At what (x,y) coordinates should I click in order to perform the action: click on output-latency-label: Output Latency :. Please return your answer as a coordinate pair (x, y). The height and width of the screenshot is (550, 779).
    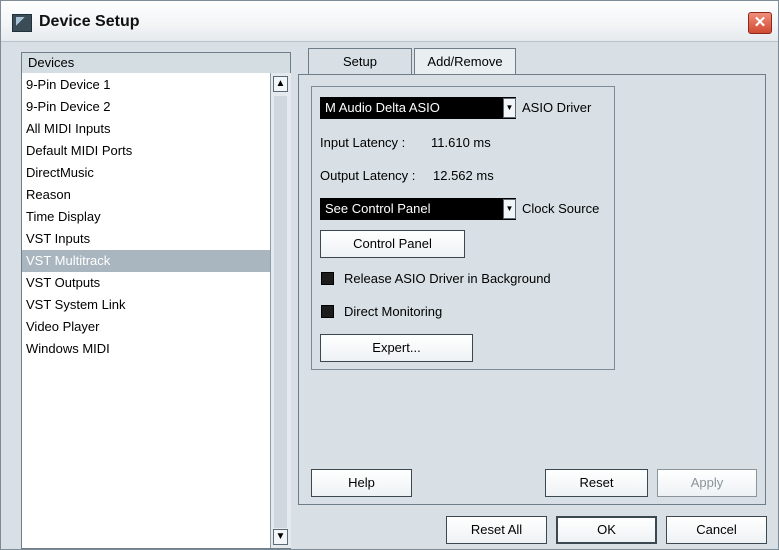
    Looking at the image, I should click on (368, 175).